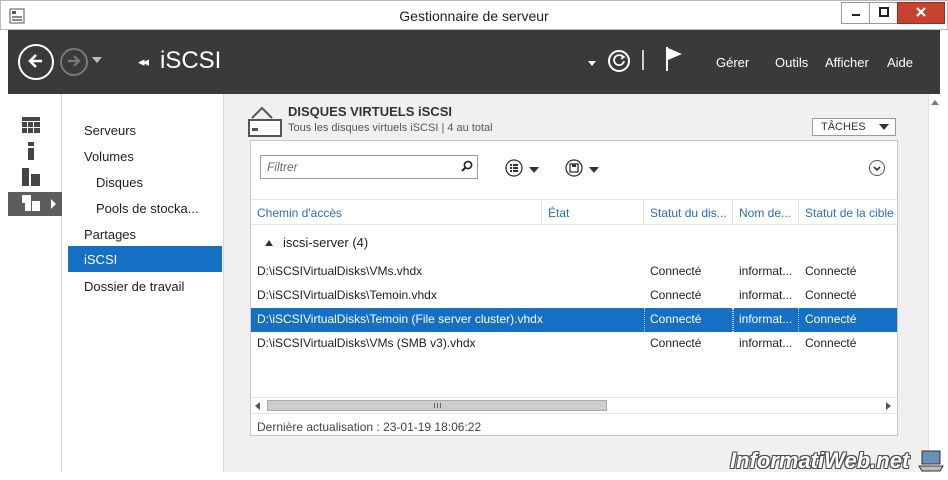 The width and height of the screenshot is (948, 480). What do you see at coordinates (265, 123) in the screenshot?
I see `virtual-disk-icon` at bounding box center [265, 123].